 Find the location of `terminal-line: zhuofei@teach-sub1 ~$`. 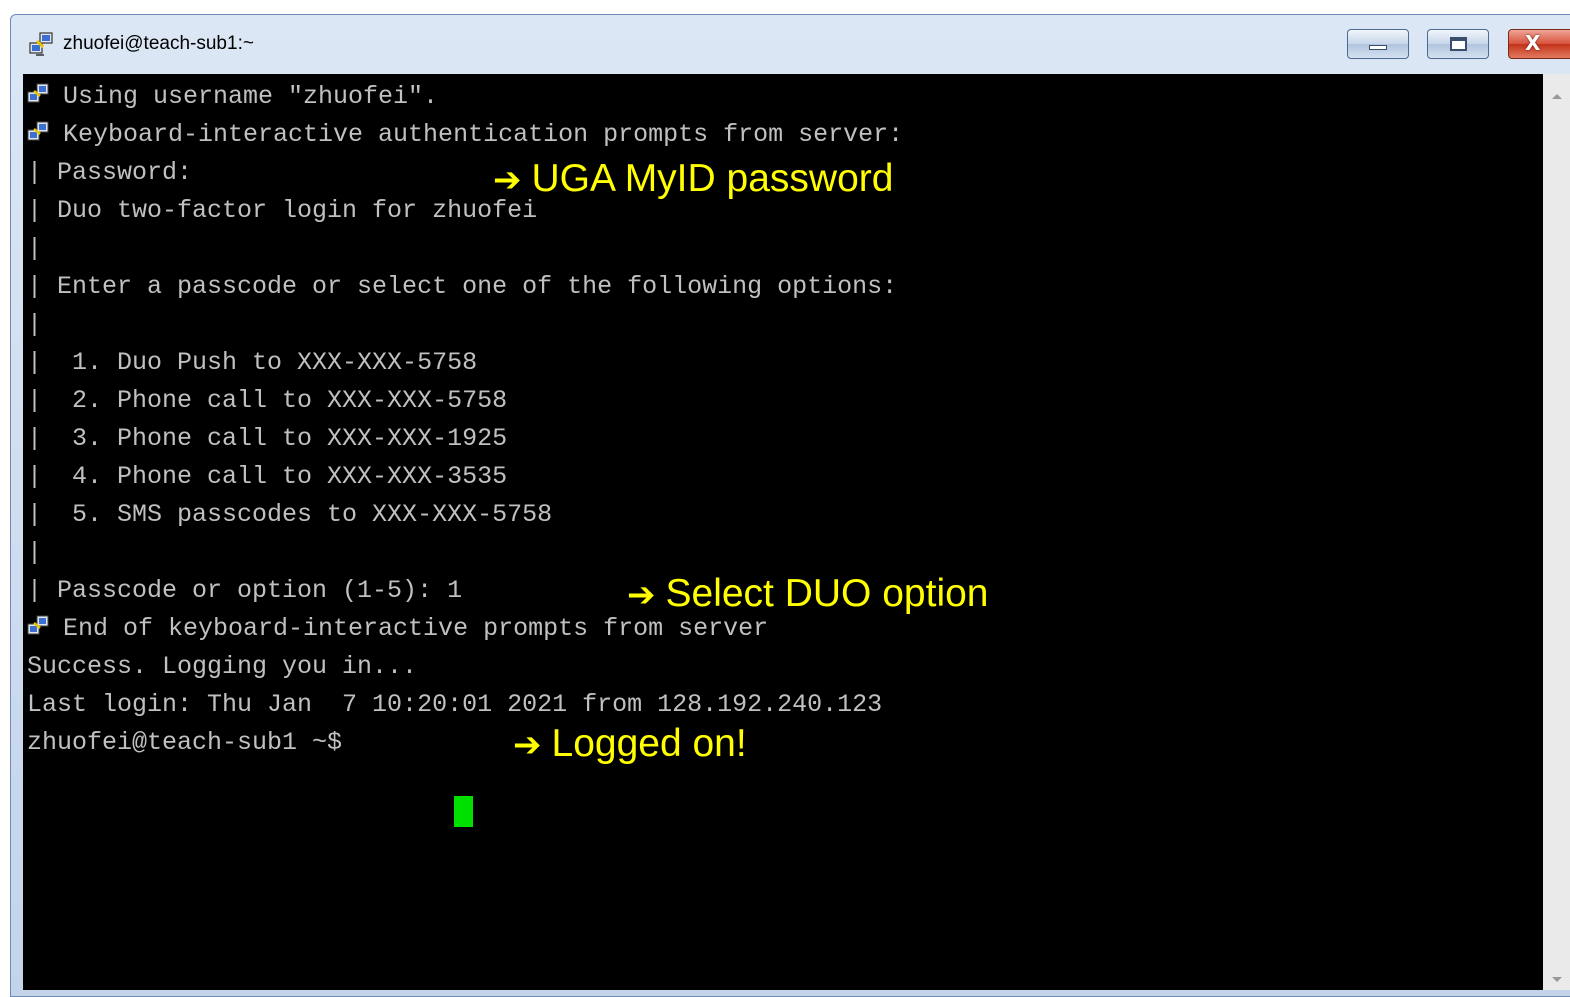

terminal-line: zhuofei@teach-sub1 ~$ is located at coordinates (192, 743).